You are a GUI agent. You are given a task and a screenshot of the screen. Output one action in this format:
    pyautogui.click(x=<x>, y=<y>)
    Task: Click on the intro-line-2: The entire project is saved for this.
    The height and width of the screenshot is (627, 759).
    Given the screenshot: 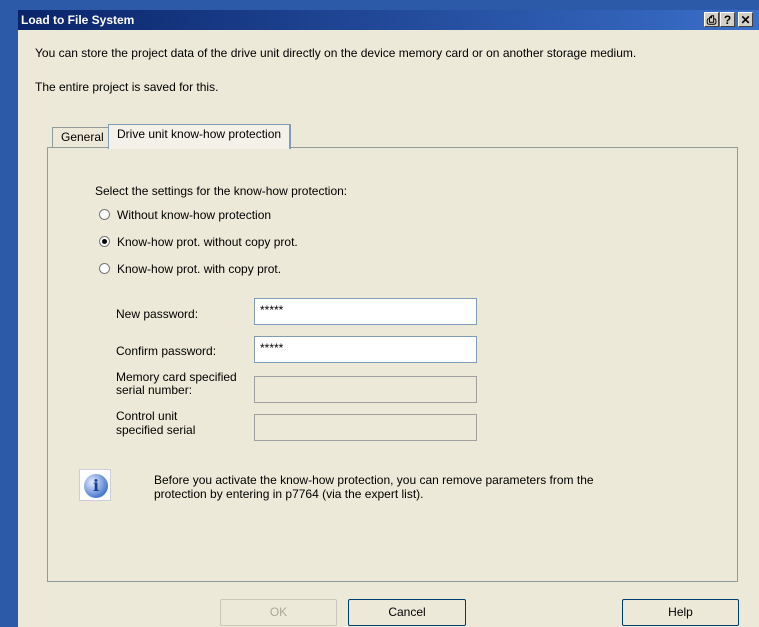 What is the action you would take?
    pyautogui.click(x=127, y=87)
    